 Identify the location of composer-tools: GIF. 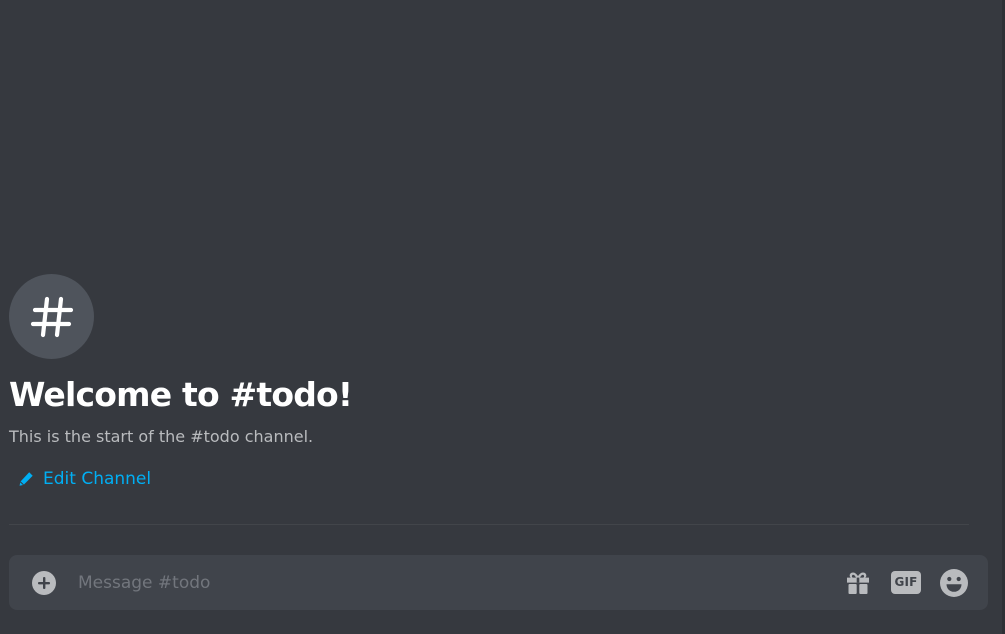
(906, 583).